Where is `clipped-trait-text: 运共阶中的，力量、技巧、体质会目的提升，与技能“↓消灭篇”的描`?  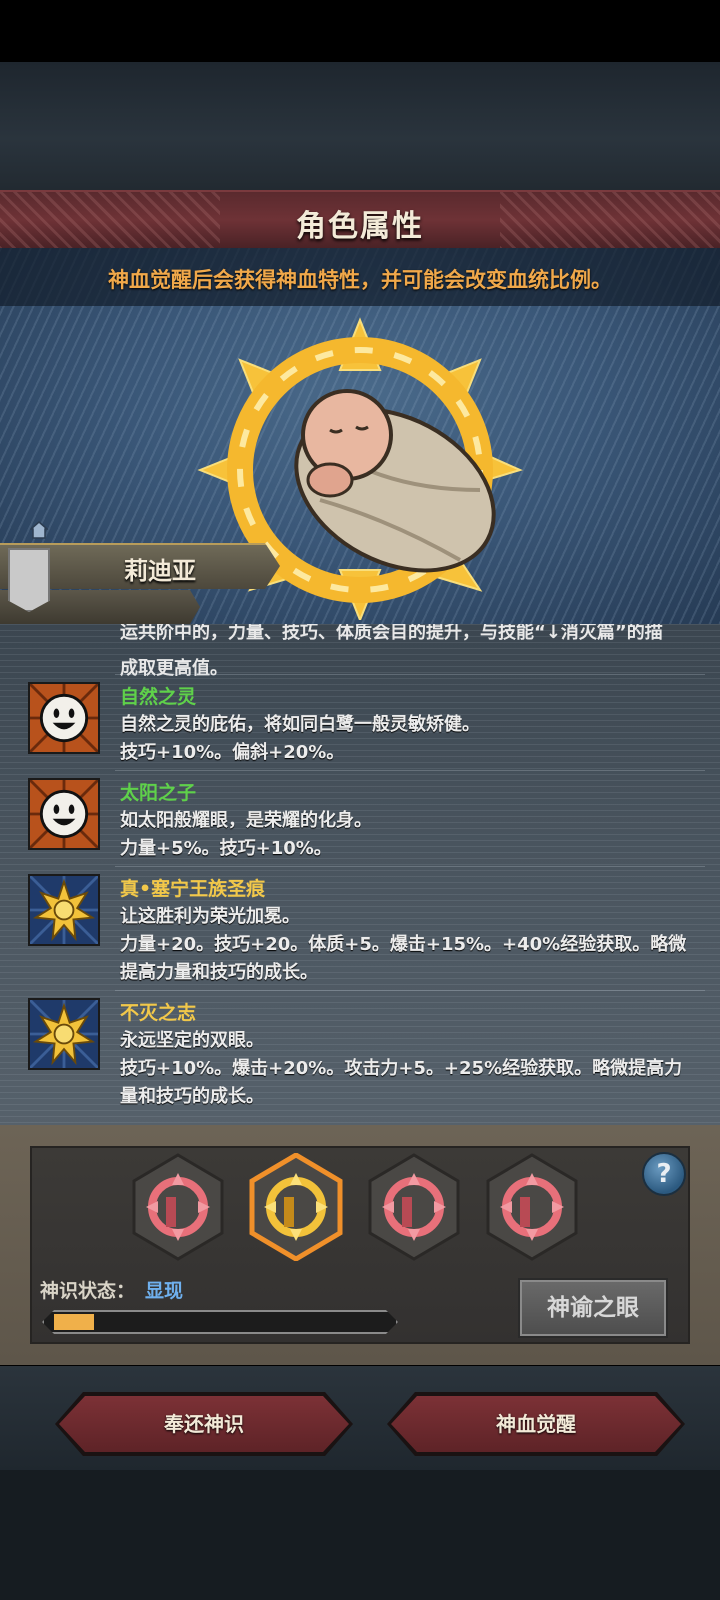
clipped-trait-text: 运共阶中的，力量、技巧、体质会目的提升，与技能“↓消灭篇”的描 is located at coordinates (391, 633).